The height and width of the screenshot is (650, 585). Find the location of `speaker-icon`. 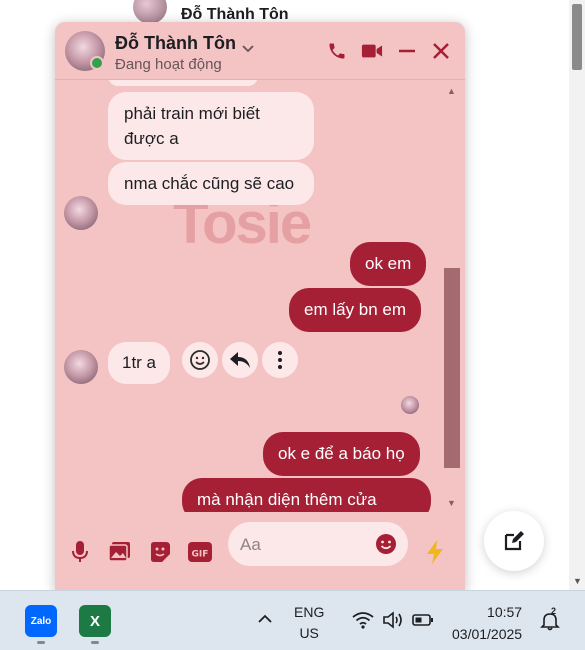

speaker-icon is located at coordinates (392, 620).